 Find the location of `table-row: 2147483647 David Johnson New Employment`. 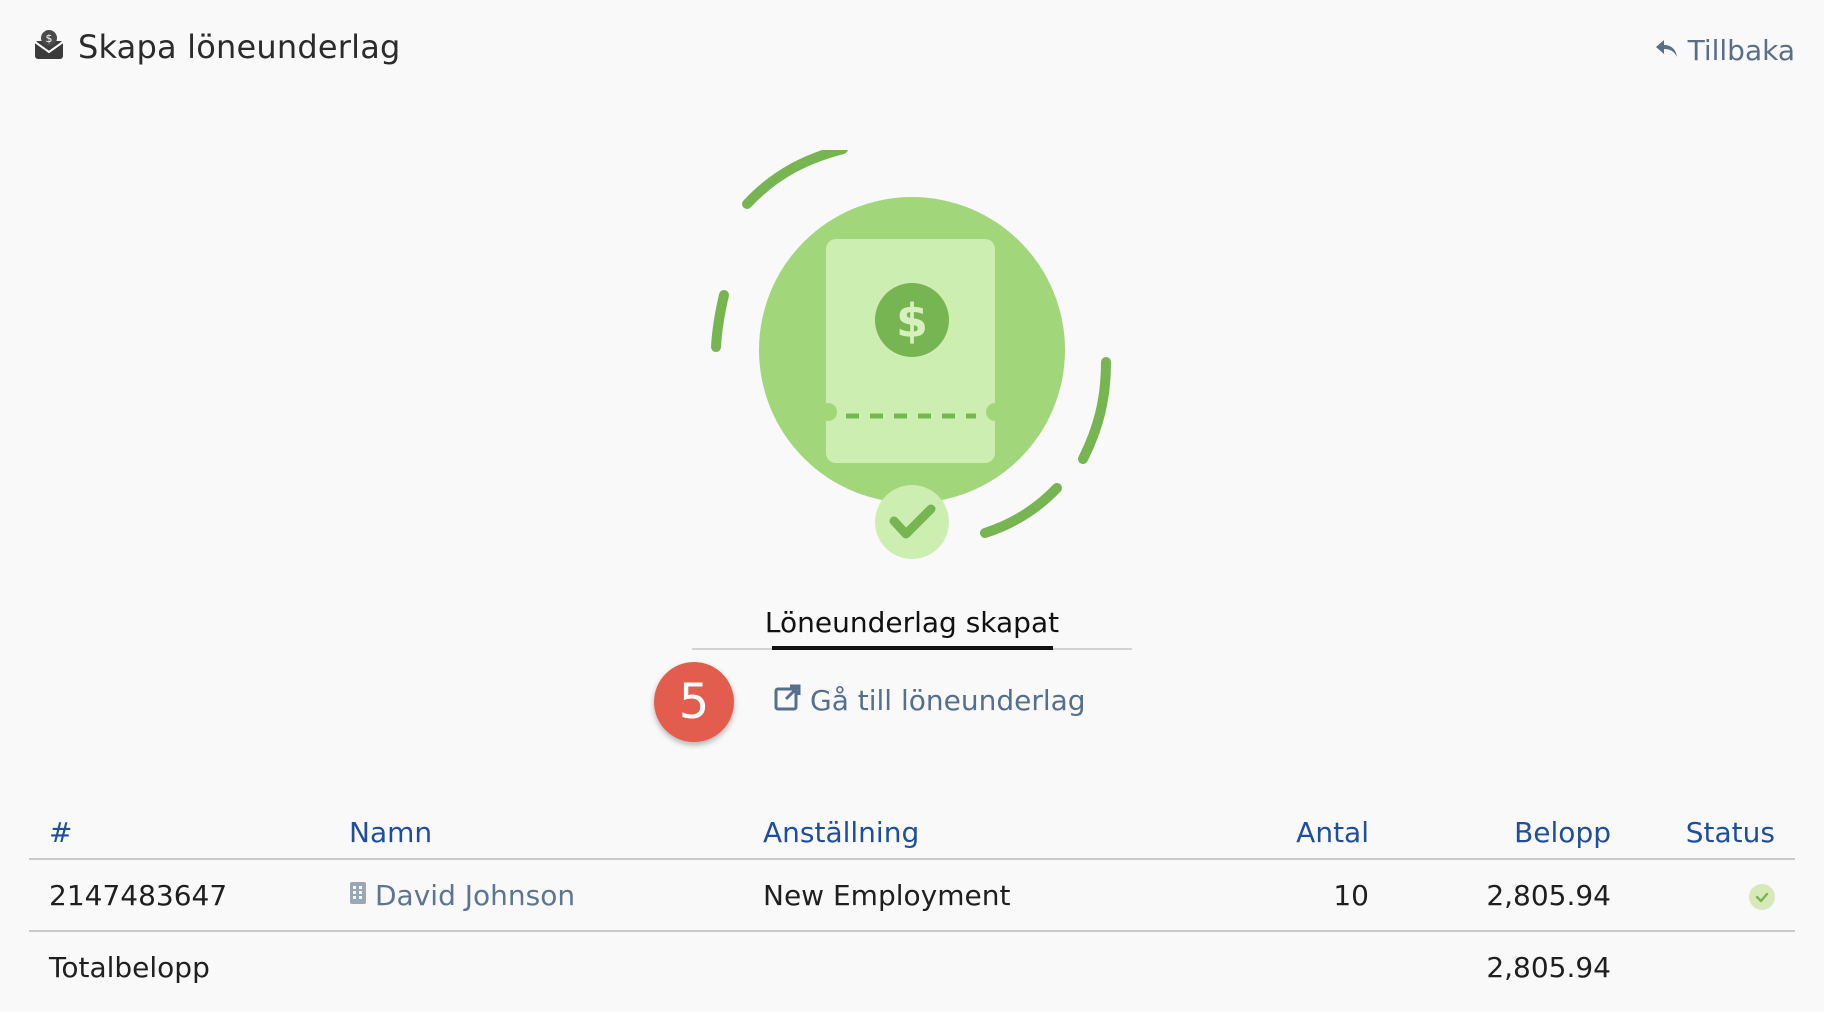

table-row: 2147483647 David Johnson New Employment is located at coordinates (912, 896).